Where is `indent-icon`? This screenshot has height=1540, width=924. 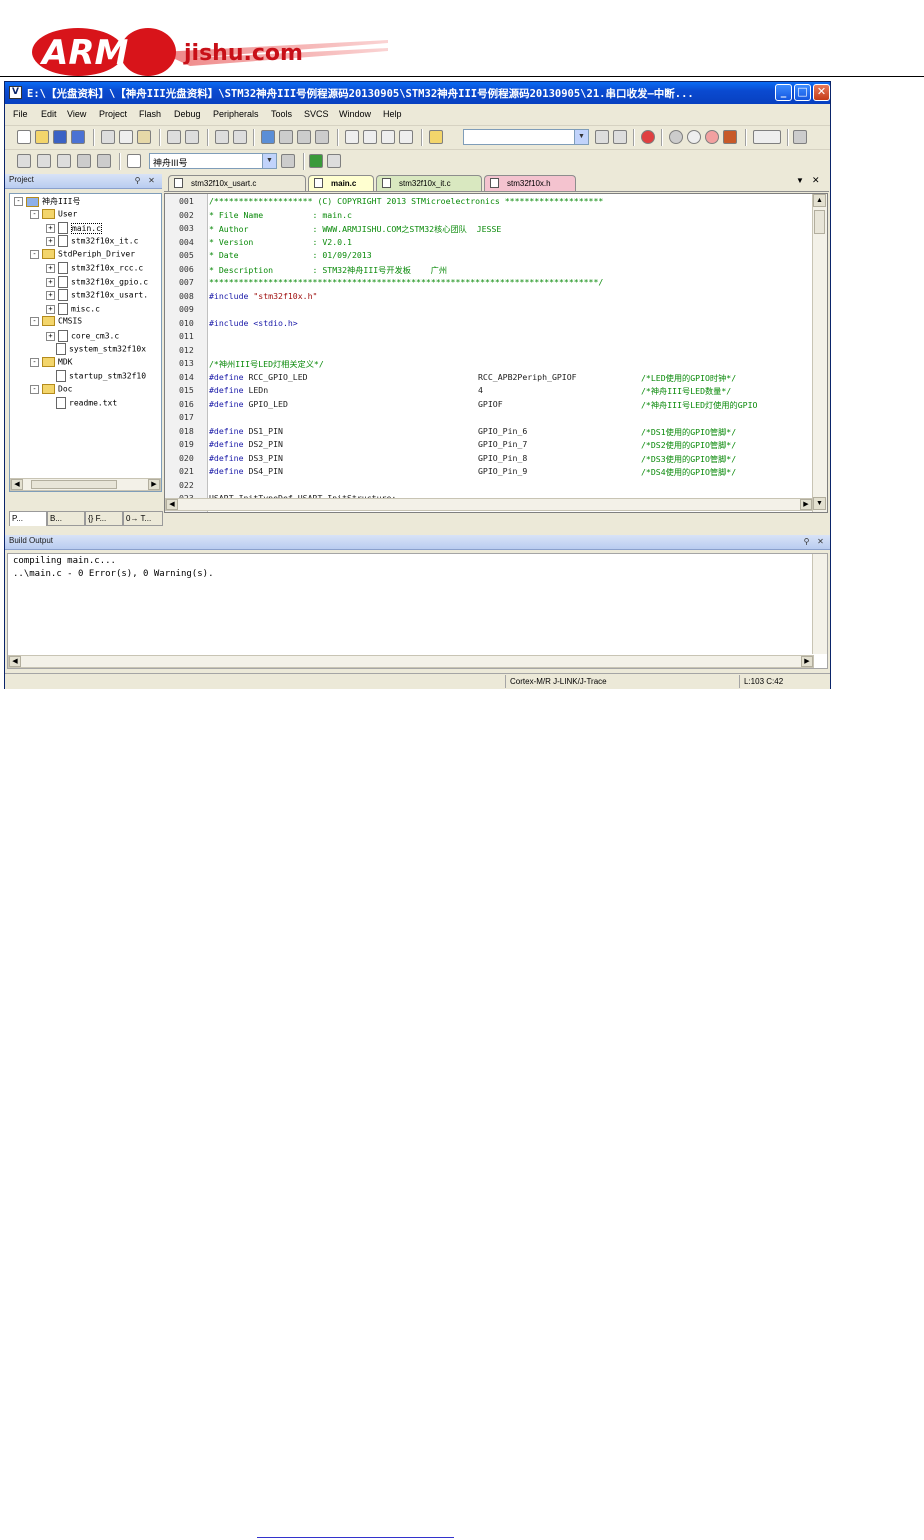
indent-icon is located at coordinates (352, 137).